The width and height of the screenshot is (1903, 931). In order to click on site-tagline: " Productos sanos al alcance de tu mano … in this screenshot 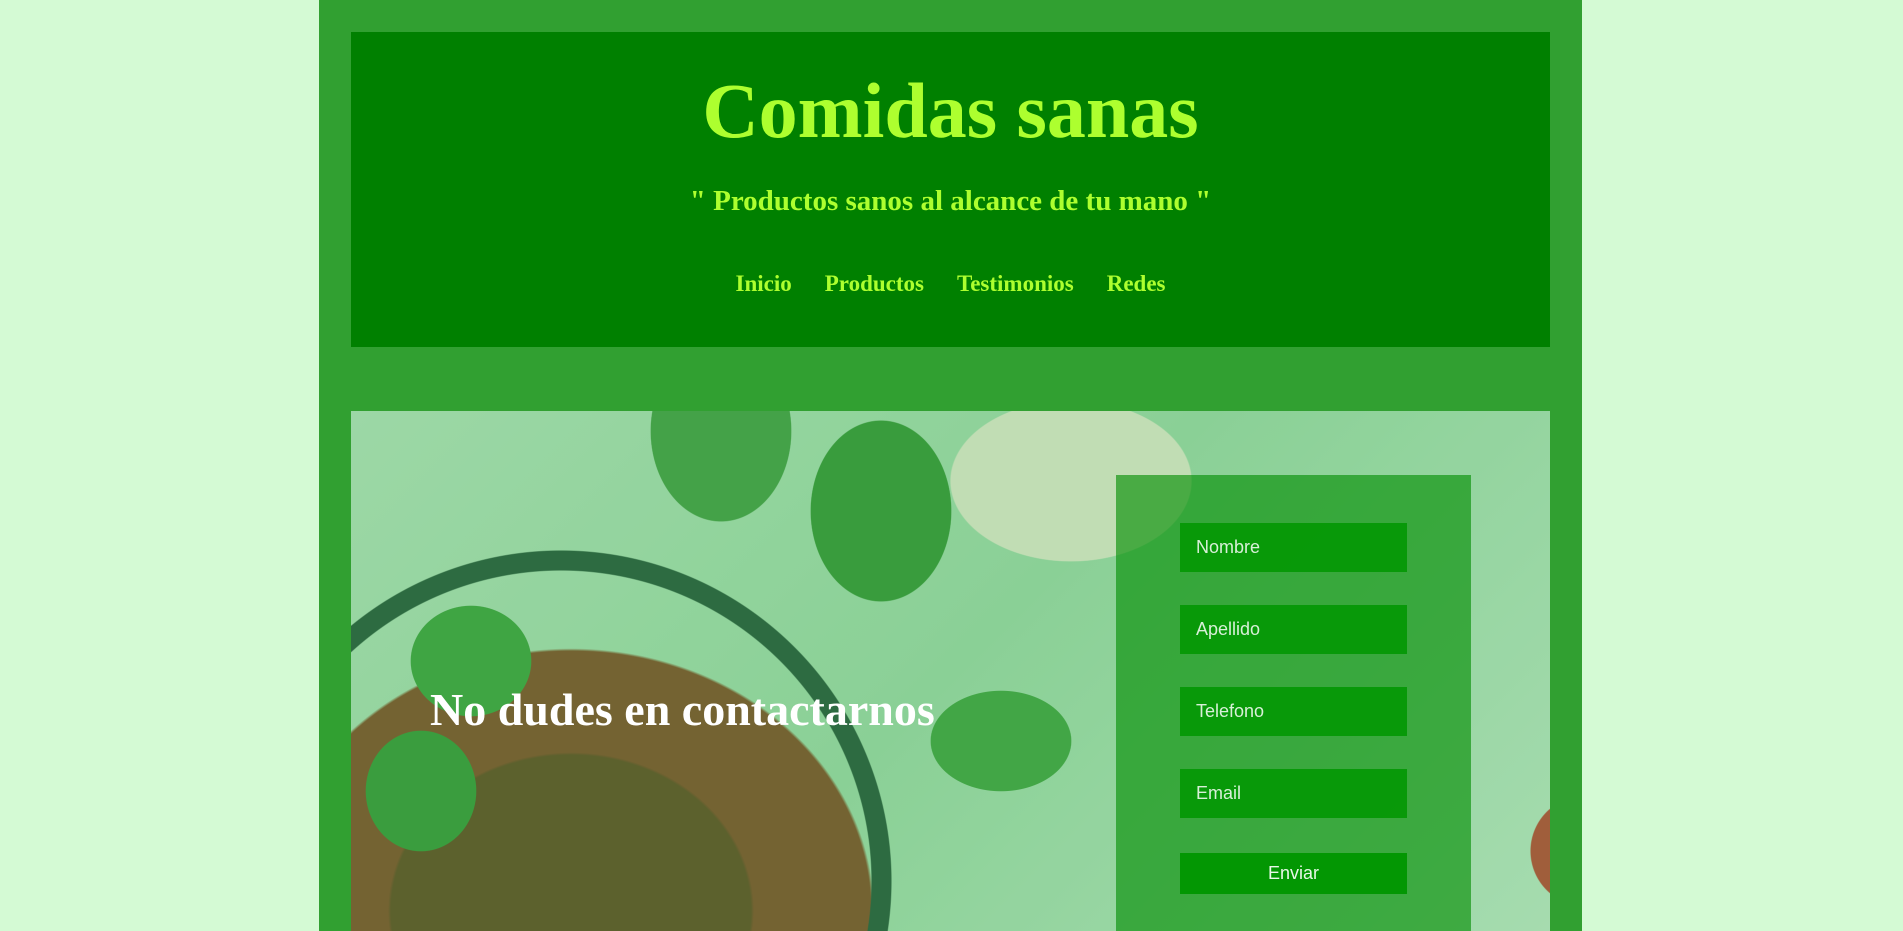, I will do `click(950, 201)`.